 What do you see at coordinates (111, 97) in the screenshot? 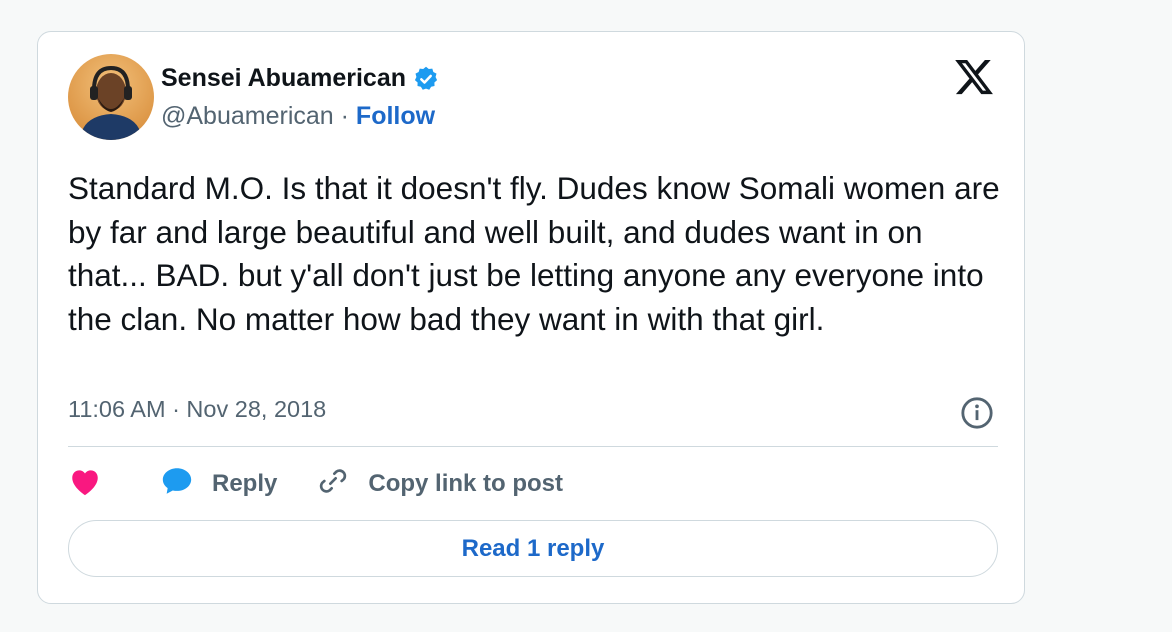
I see `avatar` at bounding box center [111, 97].